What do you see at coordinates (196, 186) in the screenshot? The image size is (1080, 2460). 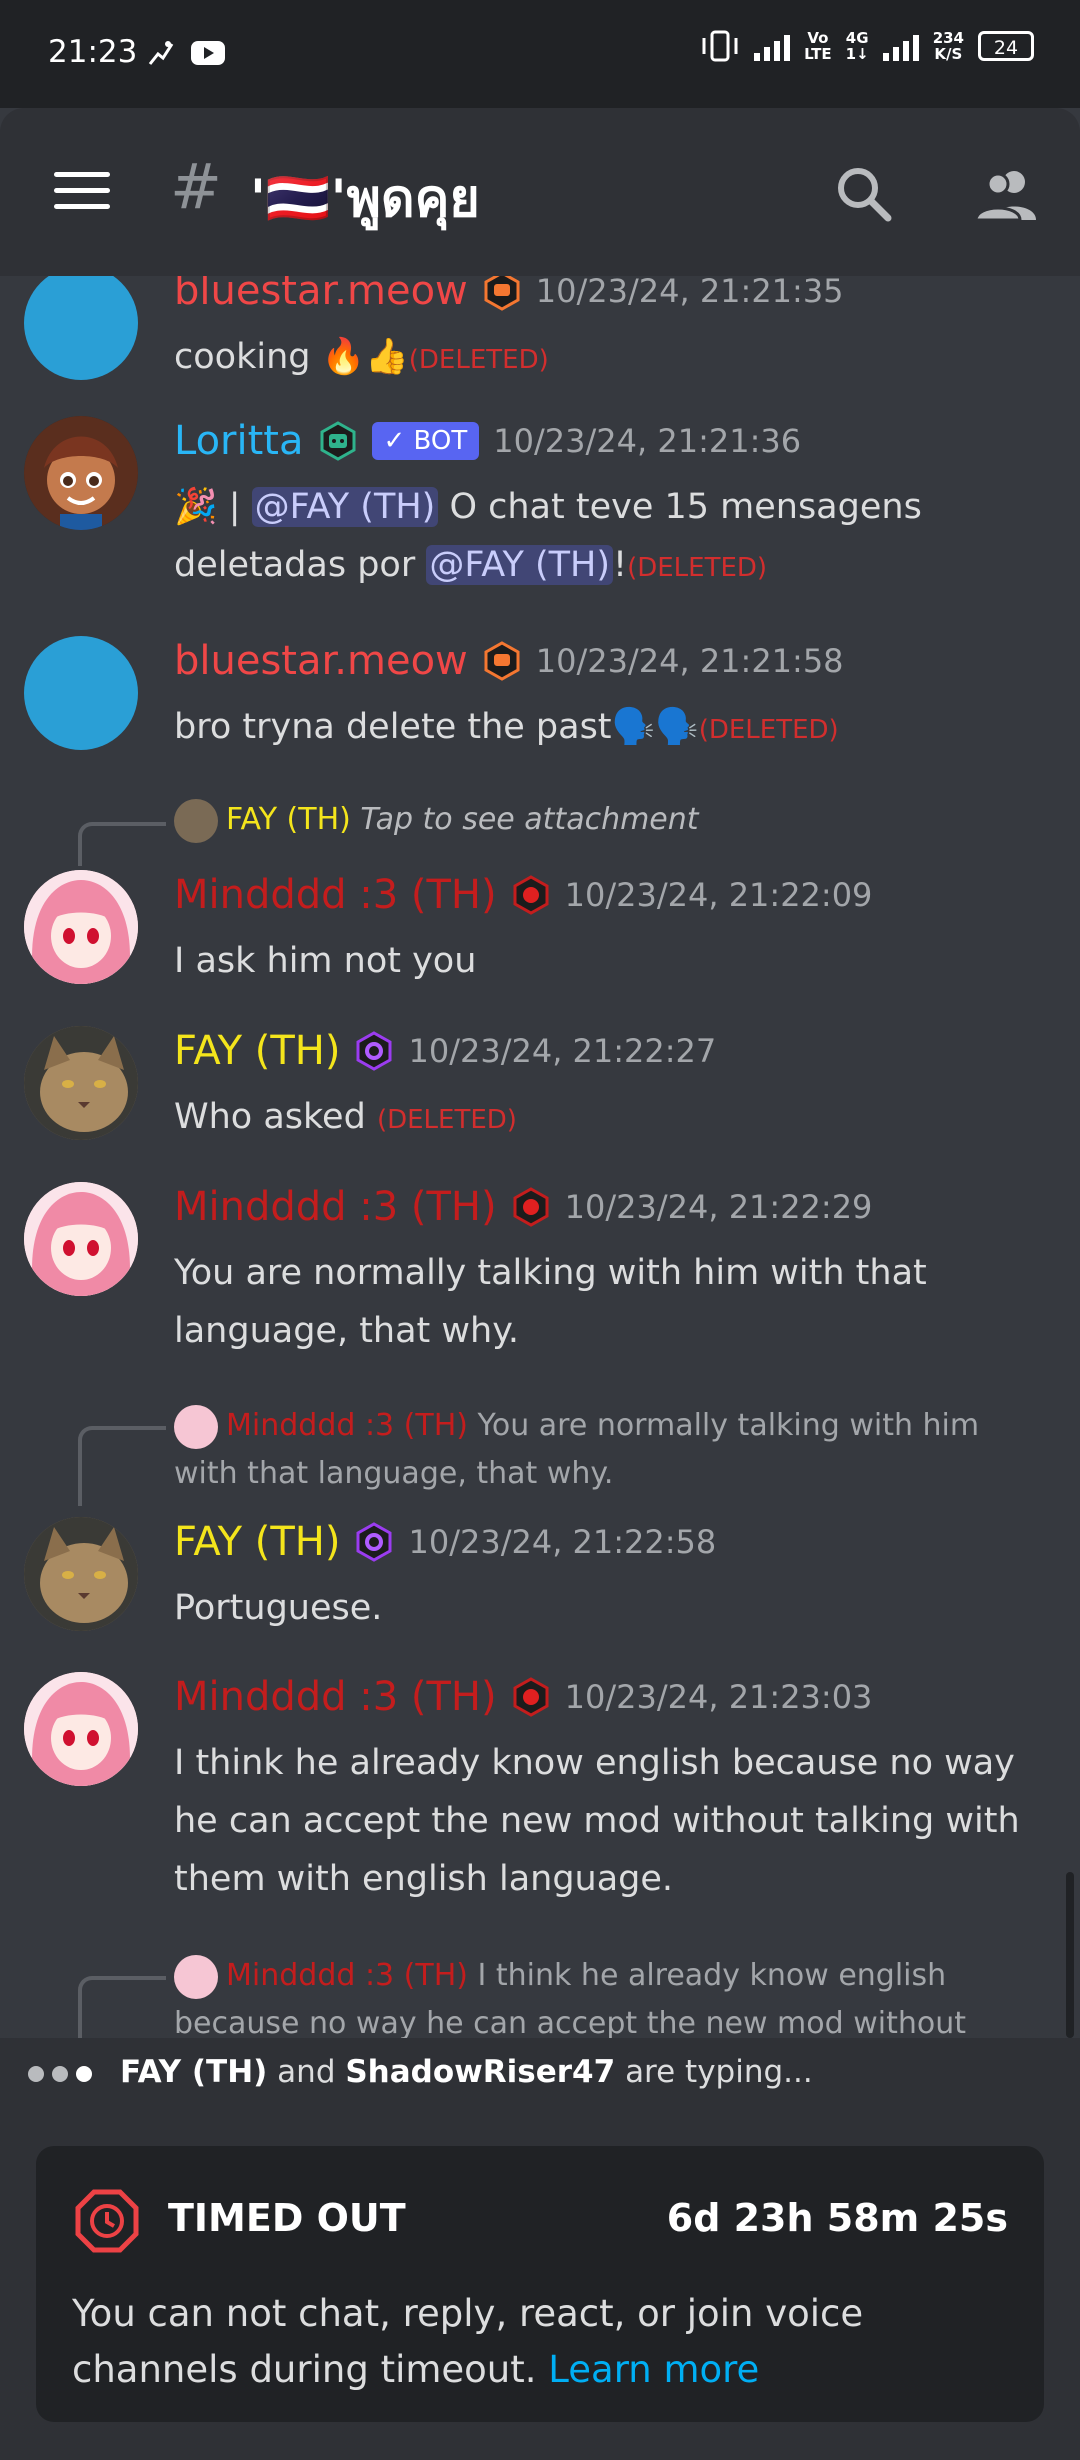 I see `channel-hash-icon: #` at bounding box center [196, 186].